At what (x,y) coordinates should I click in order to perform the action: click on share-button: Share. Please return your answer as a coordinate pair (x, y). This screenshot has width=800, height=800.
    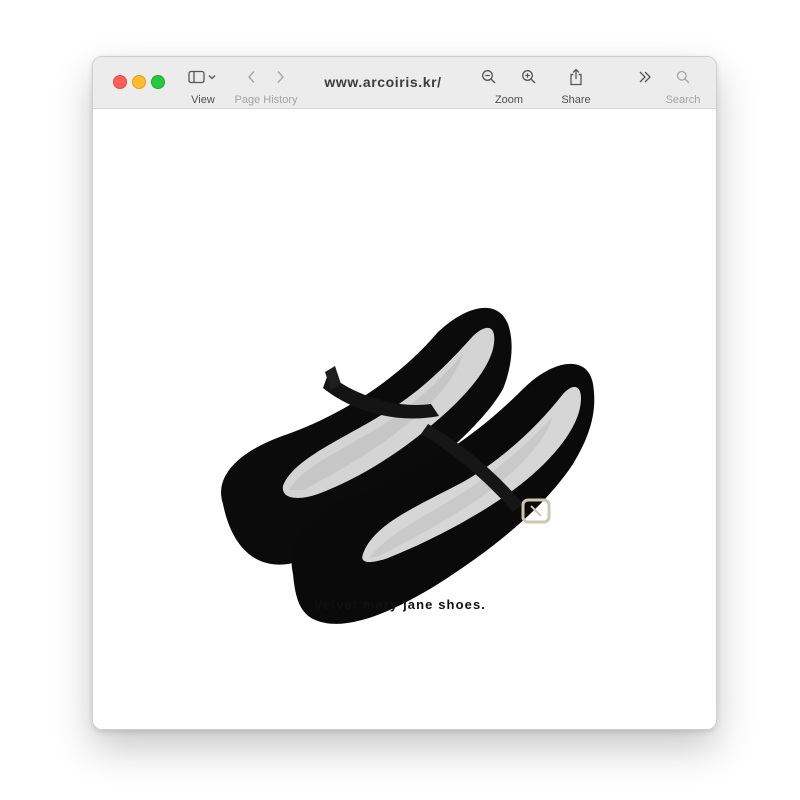
    Looking at the image, I should click on (576, 86).